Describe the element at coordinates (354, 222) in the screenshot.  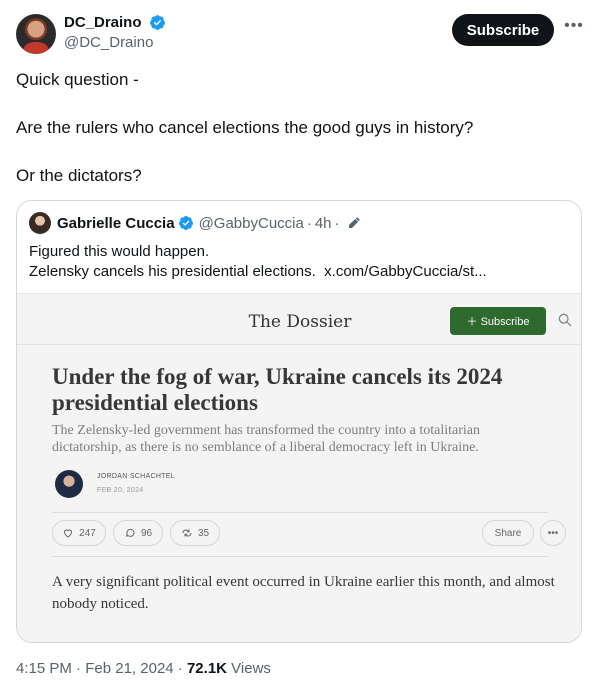
I see `edited-pencil-icon` at that location.